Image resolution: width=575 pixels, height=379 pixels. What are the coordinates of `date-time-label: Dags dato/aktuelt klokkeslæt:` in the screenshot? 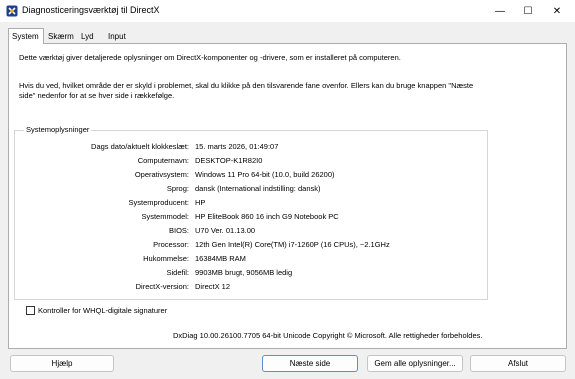 It's located at (140, 146).